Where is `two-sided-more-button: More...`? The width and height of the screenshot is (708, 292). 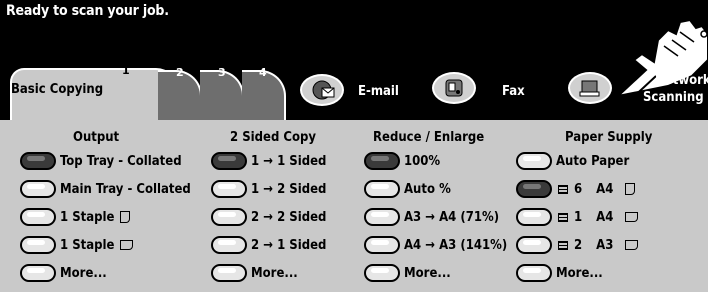
two-sided-more-button: More... is located at coordinates (254, 273).